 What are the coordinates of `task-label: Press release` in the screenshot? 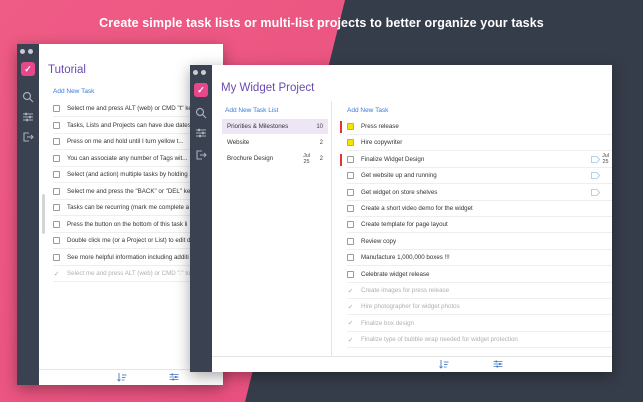 It's located at (380, 126).